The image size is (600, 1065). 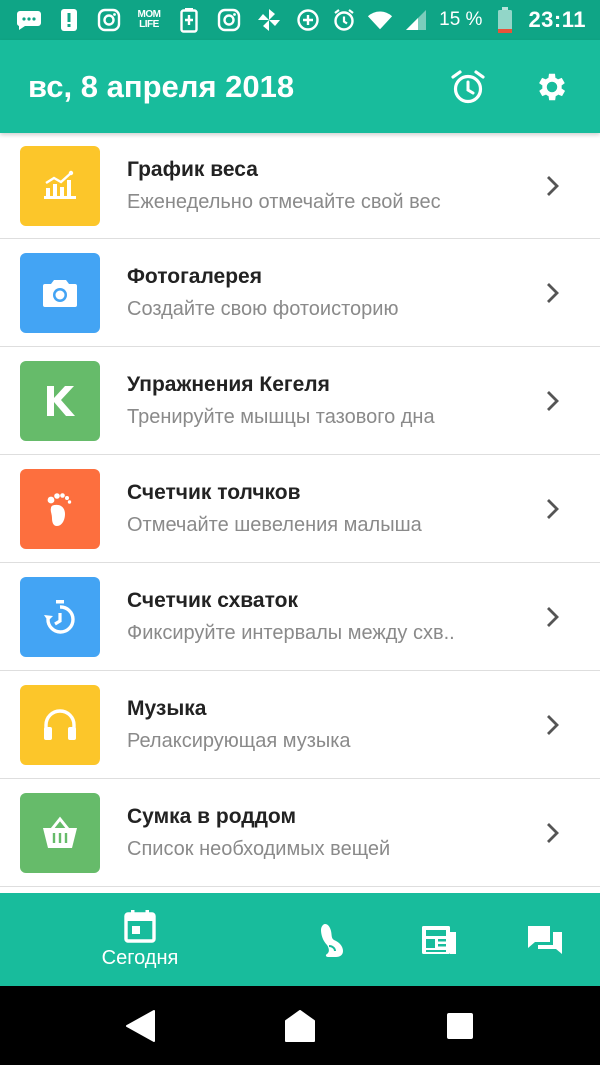 What do you see at coordinates (300, 725) in the screenshot?
I see `list-item-music: Музыка Релаксирующая музыка` at bounding box center [300, 725].